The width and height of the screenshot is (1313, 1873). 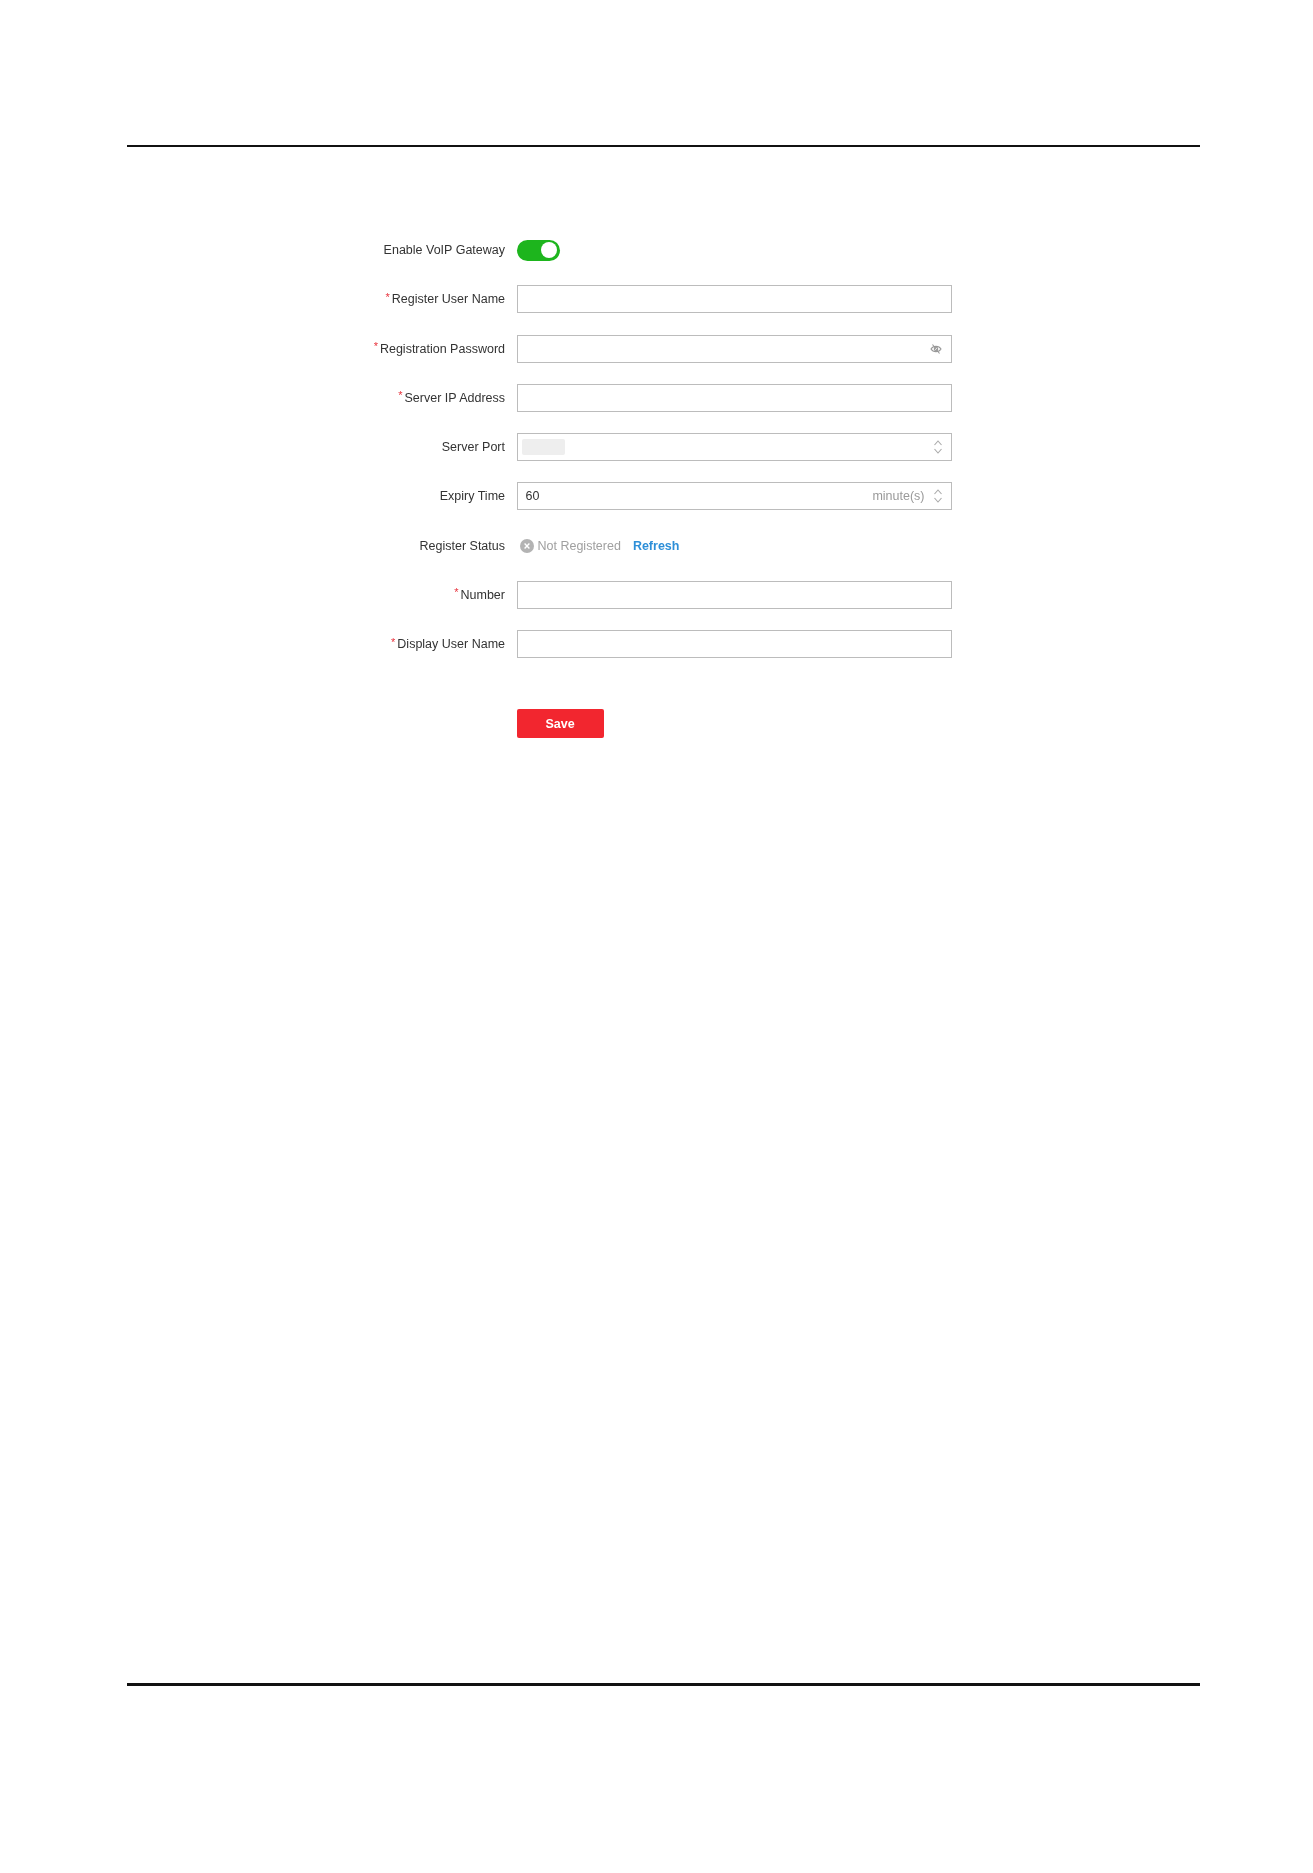 I want to click on field-label: Number, so click(x=482, y=594).